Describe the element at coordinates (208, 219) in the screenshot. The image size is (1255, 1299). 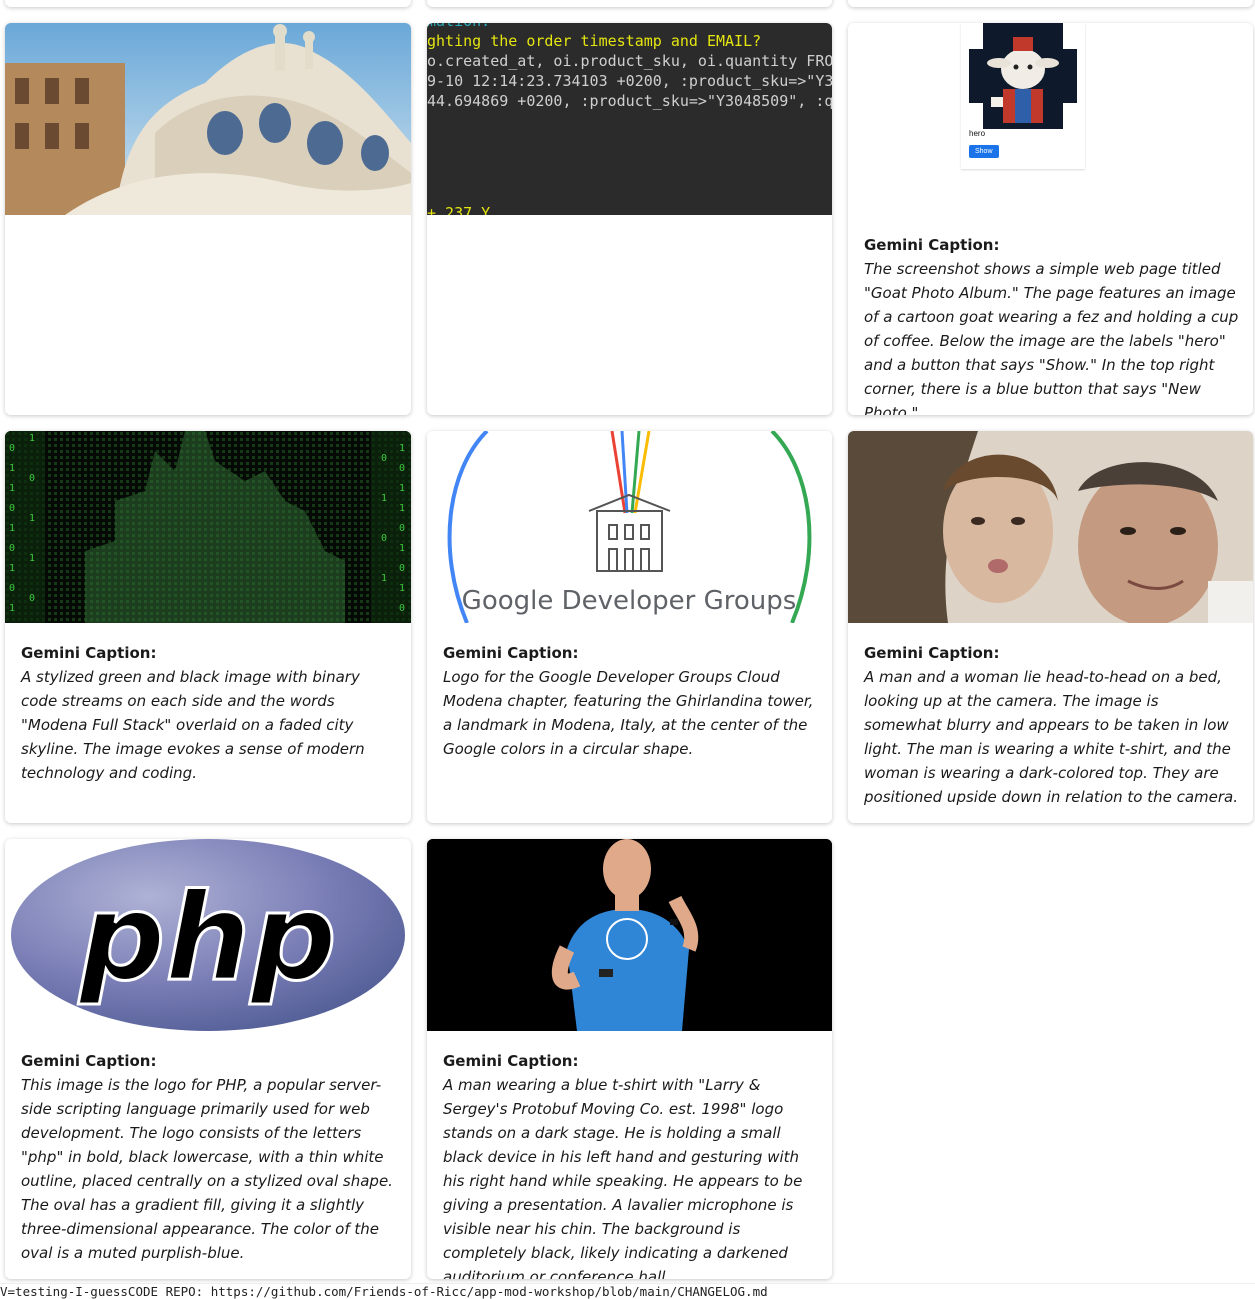
I see `photo-card` at that location.